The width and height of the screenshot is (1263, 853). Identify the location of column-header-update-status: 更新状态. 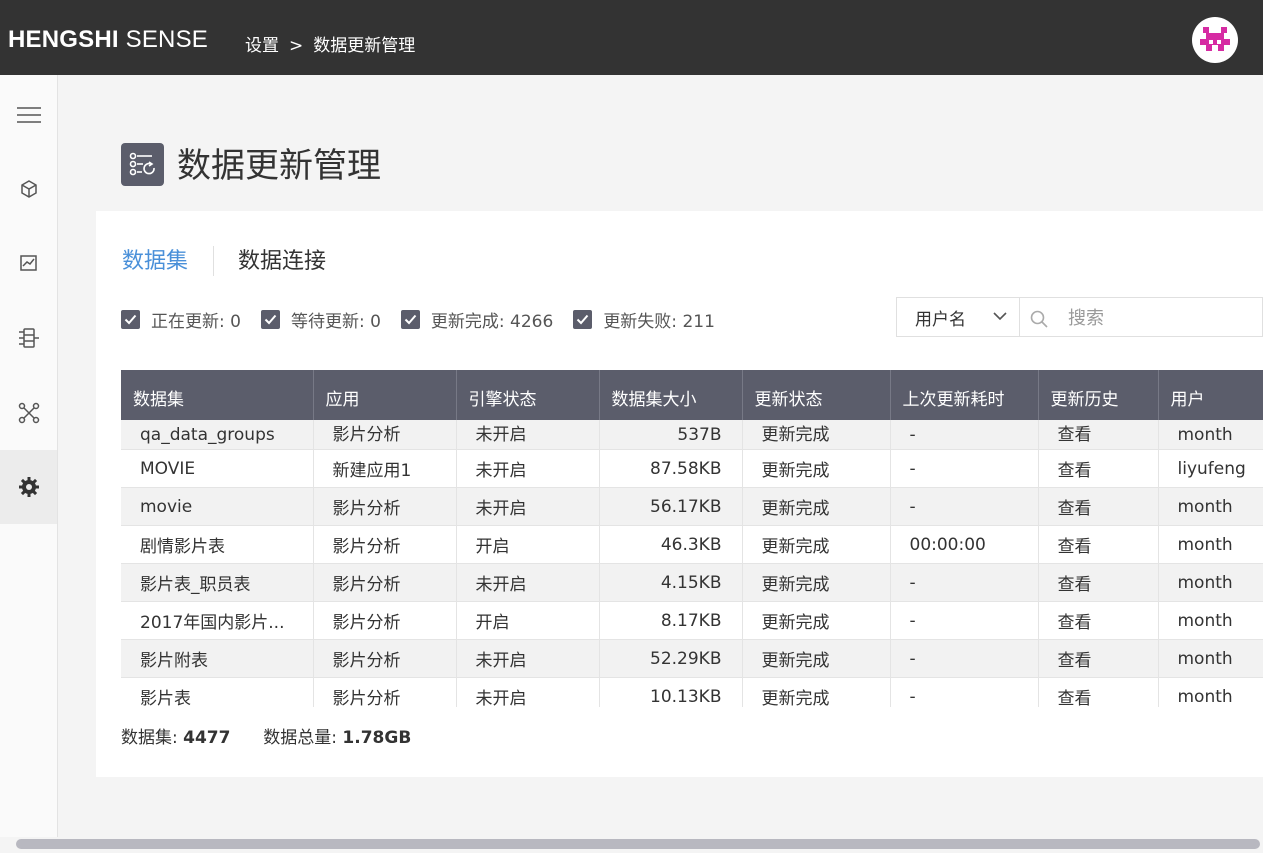
(816, 395).